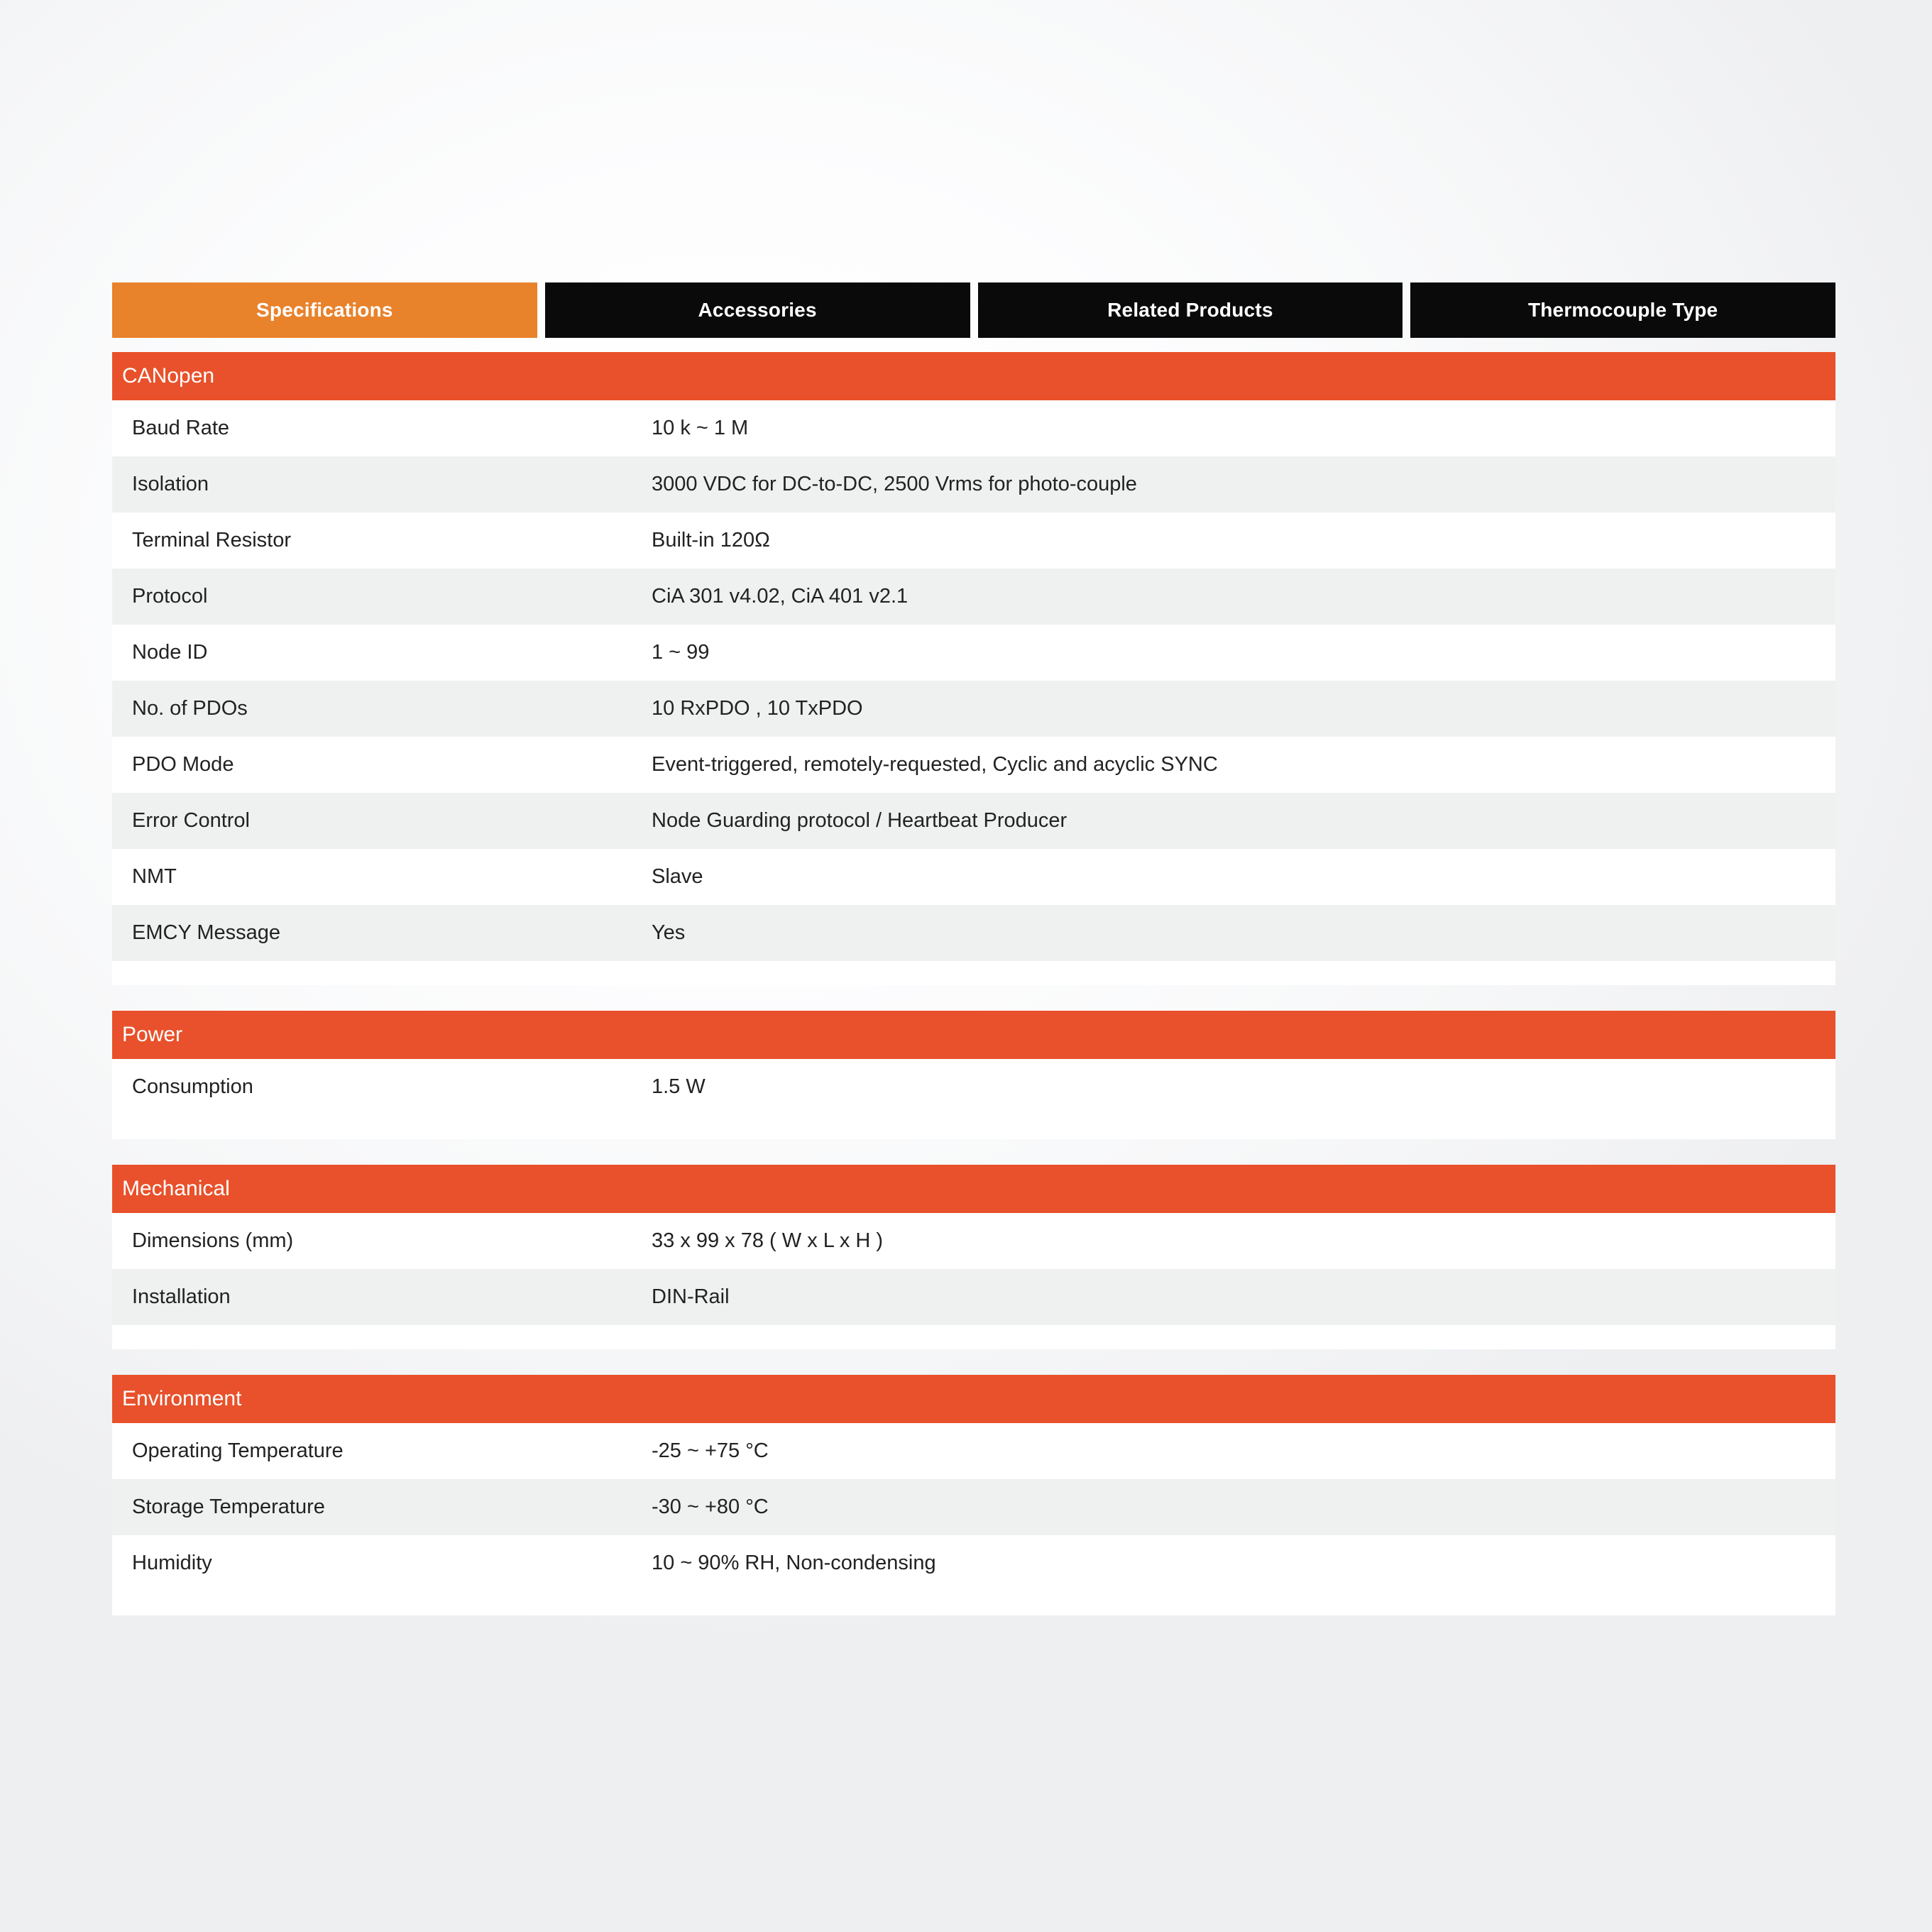  I want to click on spec-label: PDO Mode, so click(183, 764).